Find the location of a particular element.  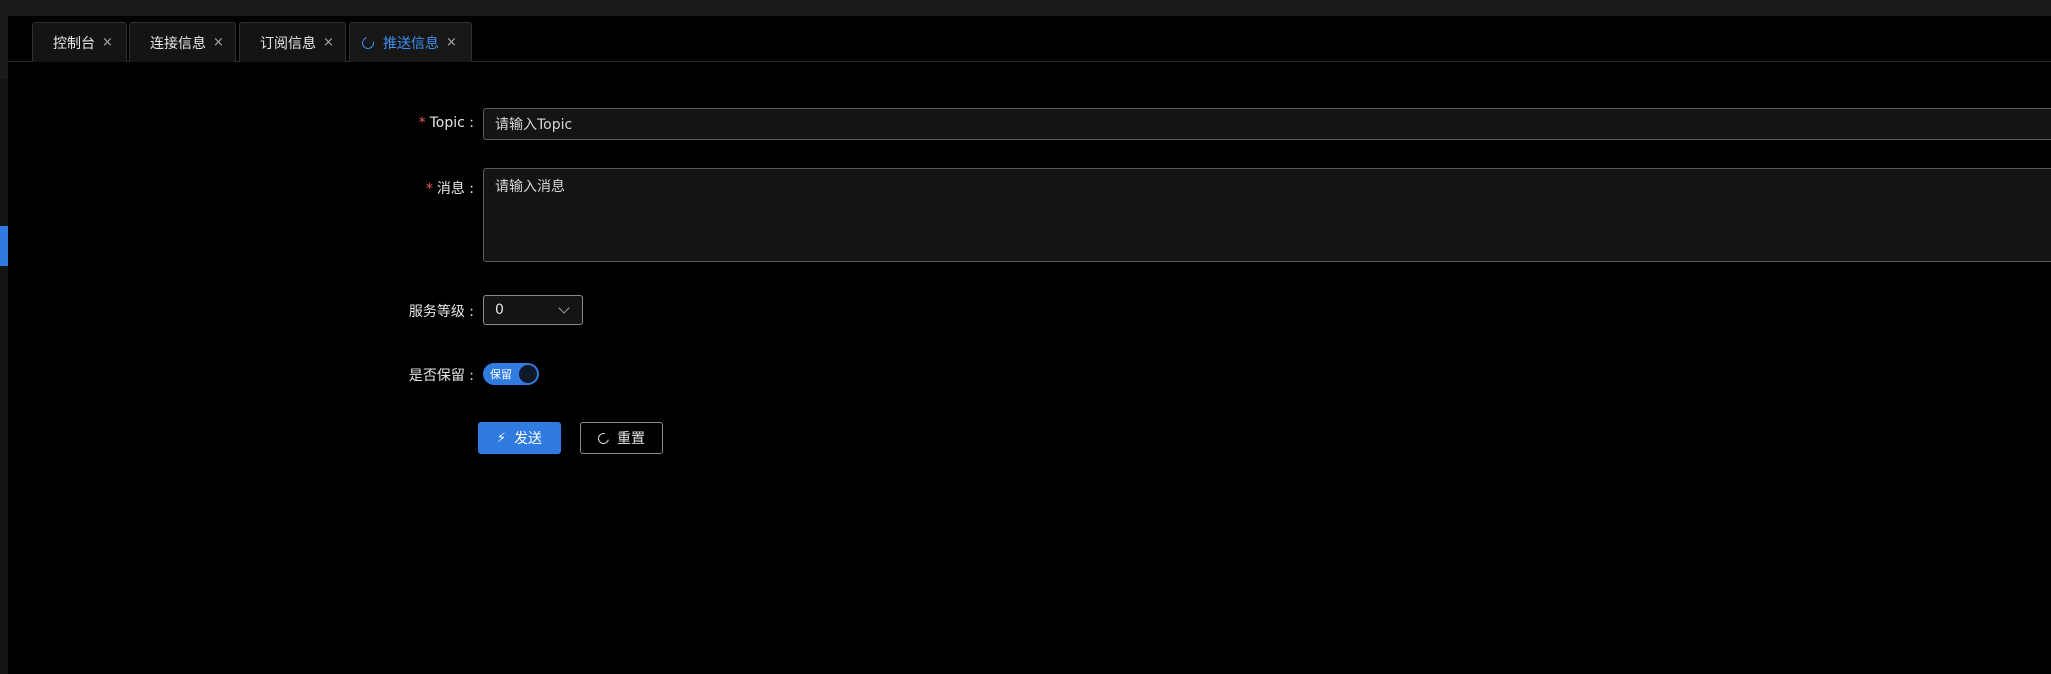

message-textarea: 请输入消息 is located at coordinates (1267, 215).